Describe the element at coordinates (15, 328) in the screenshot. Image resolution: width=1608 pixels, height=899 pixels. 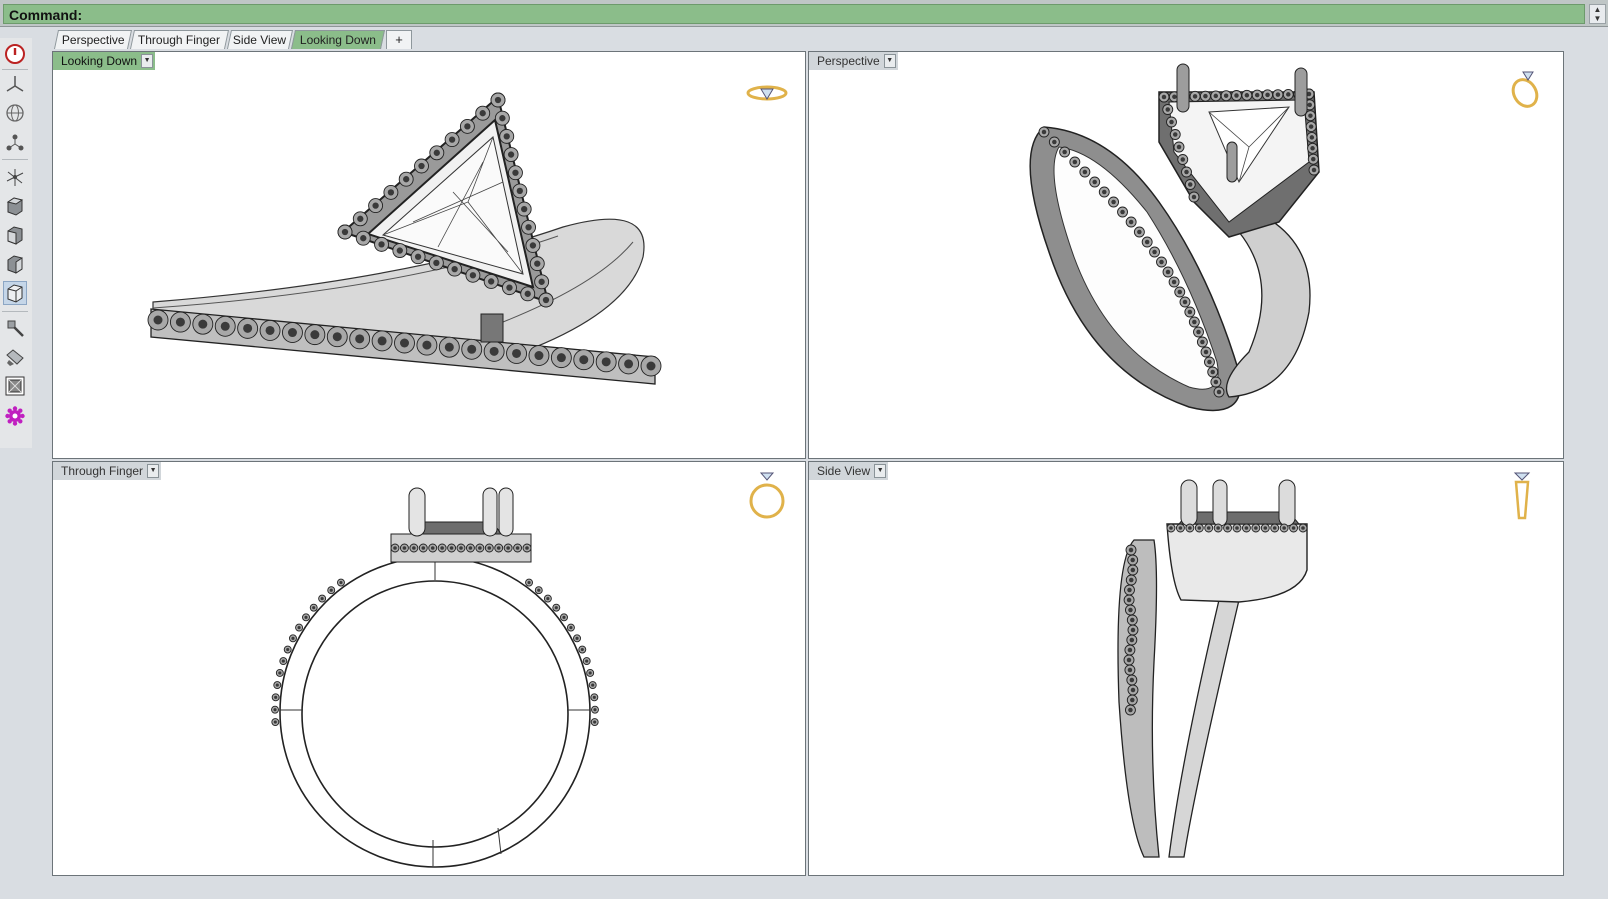
I see `brush-icon` at that location.